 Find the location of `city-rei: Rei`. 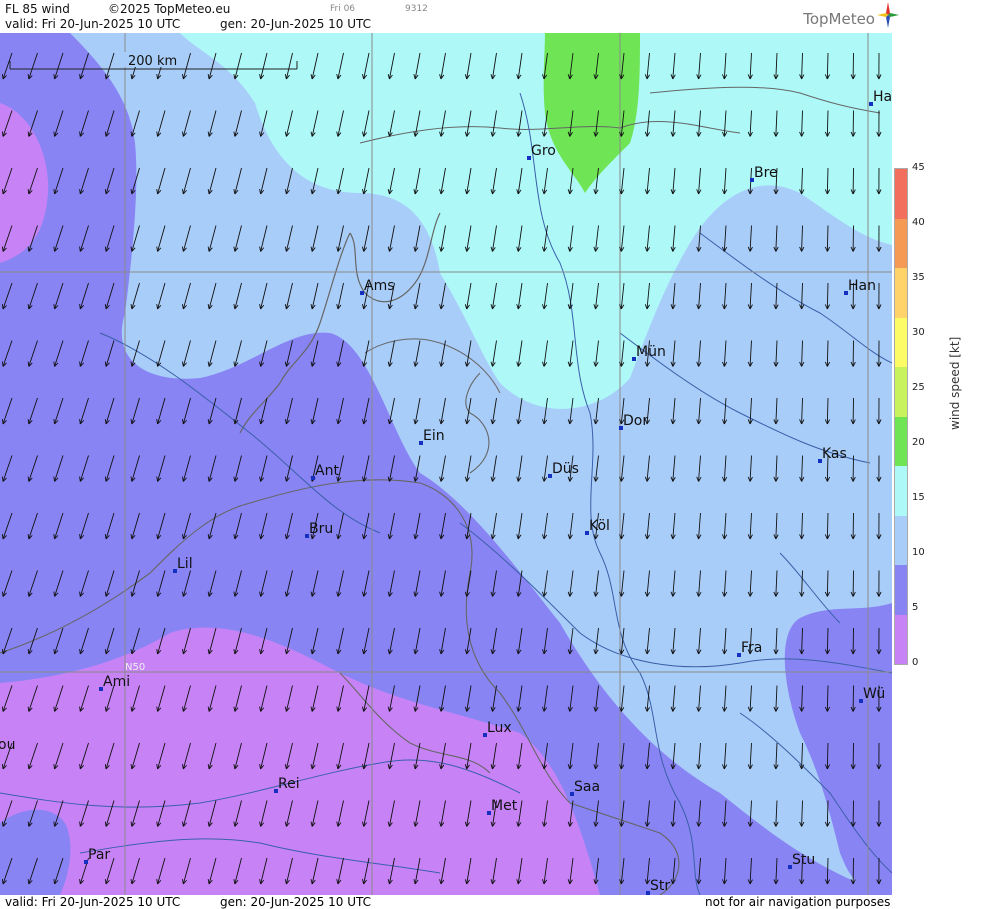

city-rei: Rei is located at coordinates (287, 784).